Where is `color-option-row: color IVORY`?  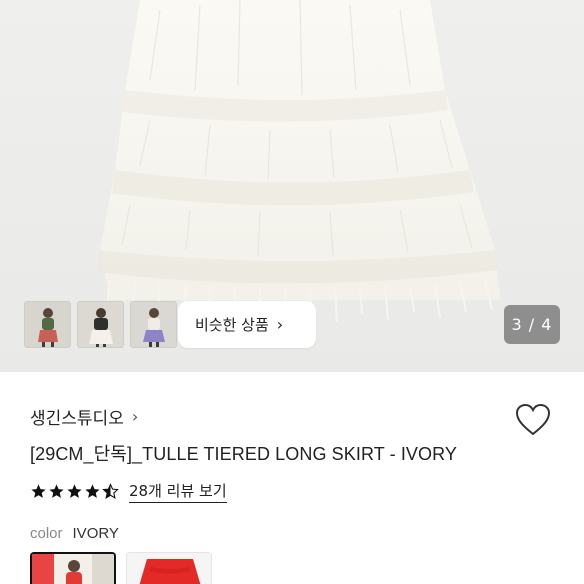
color-option-row: color IVORY is located at coordinates (74, 533).